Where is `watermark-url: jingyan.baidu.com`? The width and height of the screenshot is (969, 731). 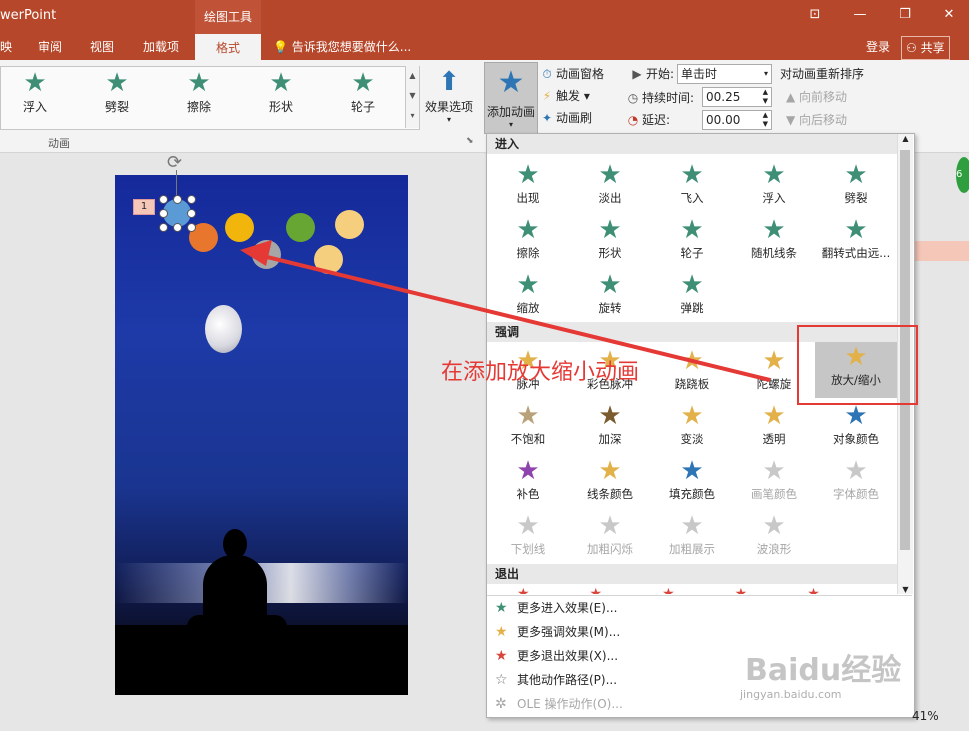
watermark-url: jingyan.baidu.com is located at coordinates (791, 694).